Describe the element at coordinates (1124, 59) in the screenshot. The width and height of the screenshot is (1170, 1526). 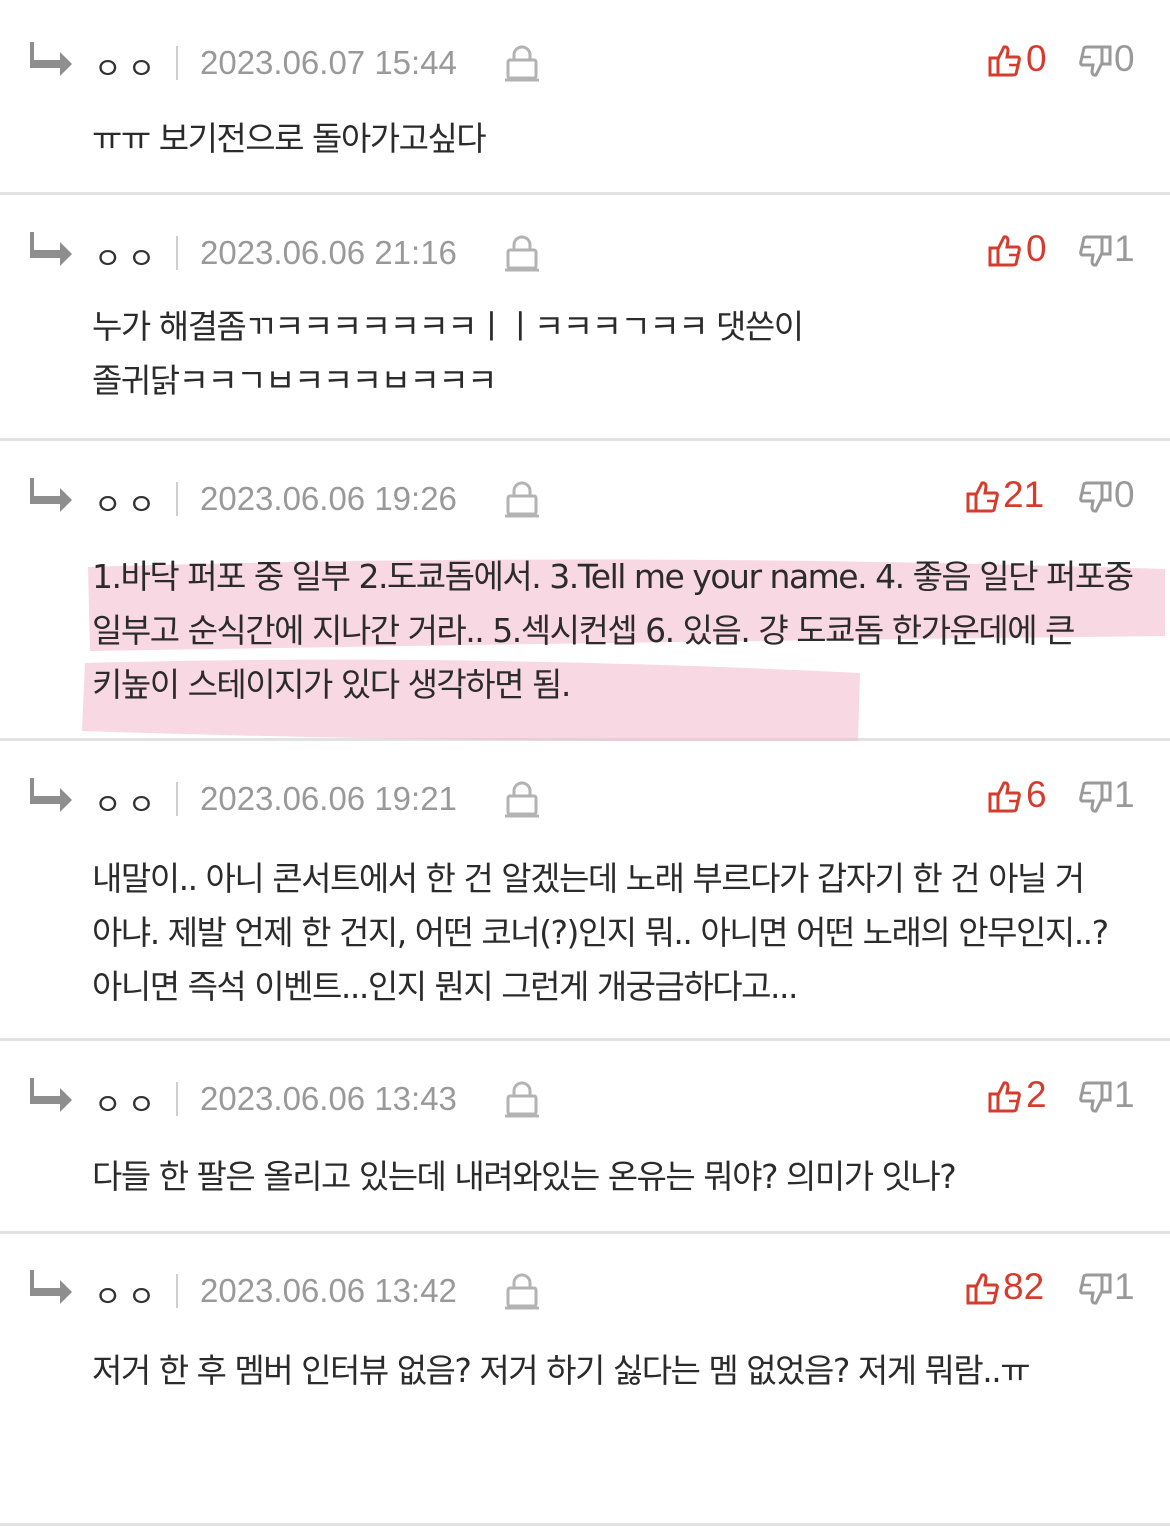
I see `dislike-count: 0` at that location.